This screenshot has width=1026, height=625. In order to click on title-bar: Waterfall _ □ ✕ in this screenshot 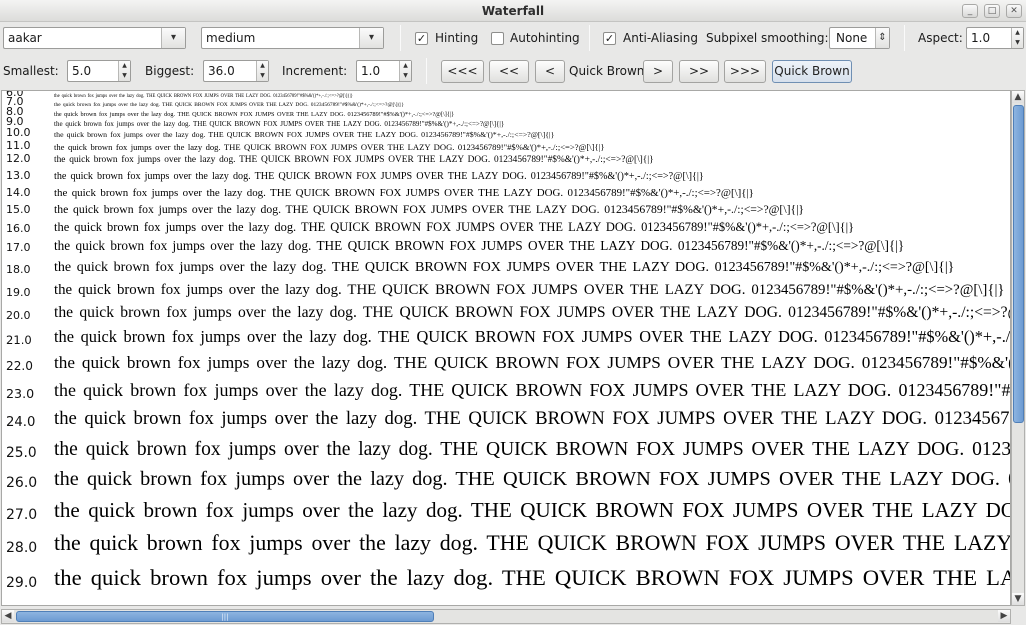, I will do `click(513, 11)`.